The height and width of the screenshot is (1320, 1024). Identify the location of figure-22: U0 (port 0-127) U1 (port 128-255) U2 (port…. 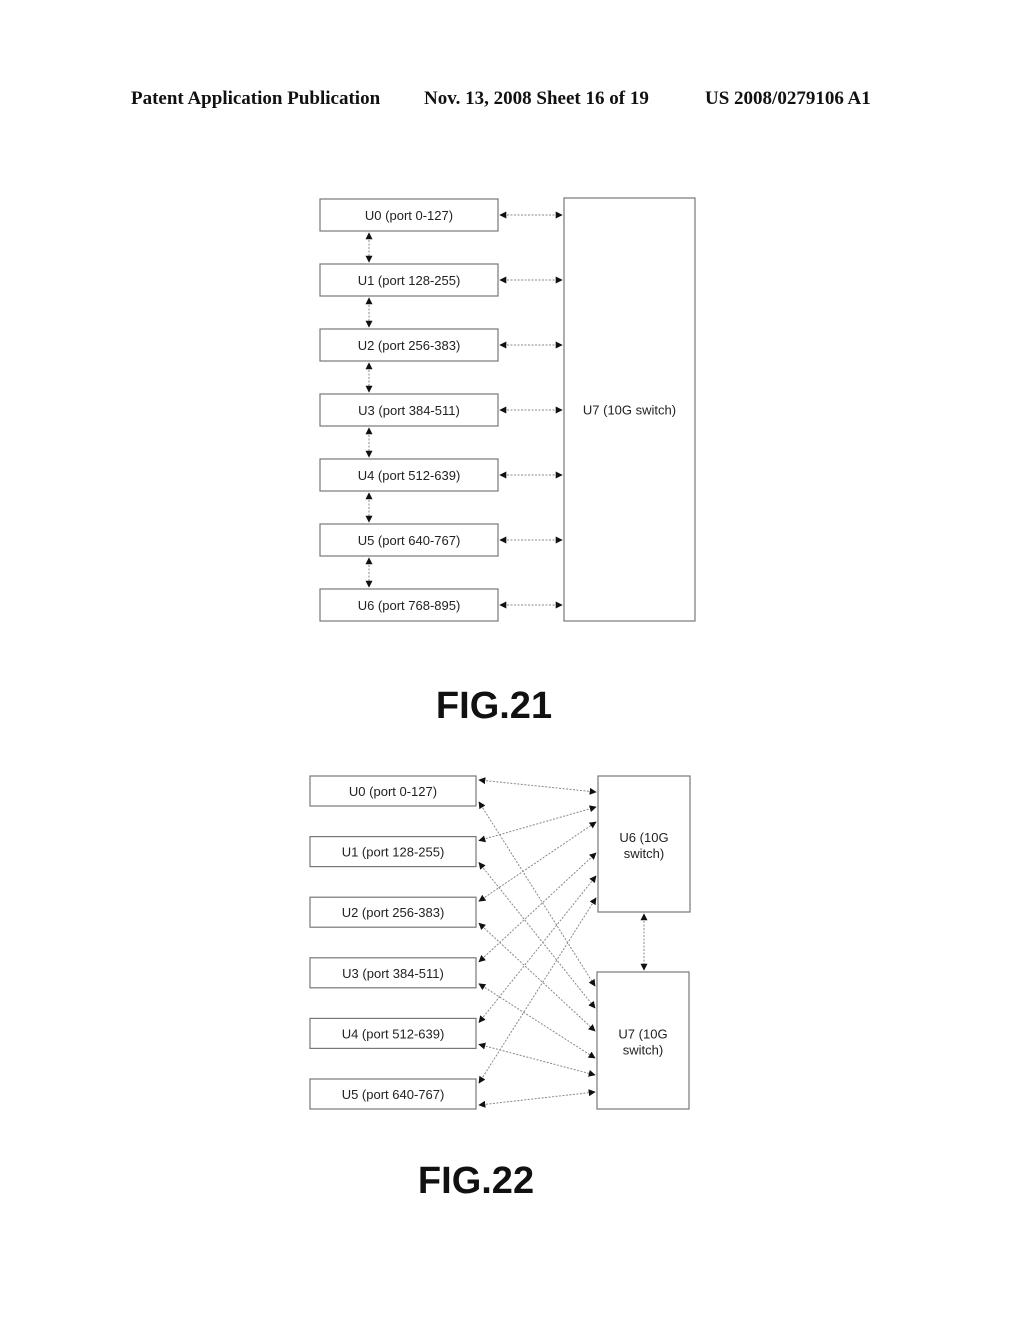
(500, 942).